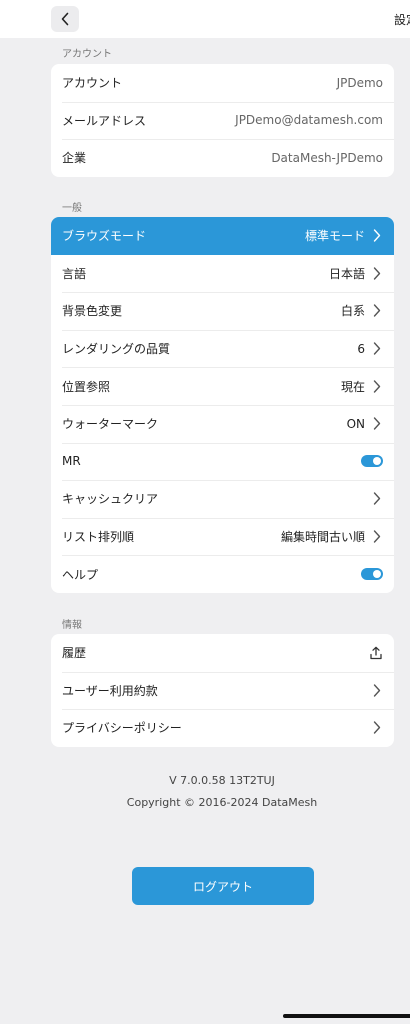 This screenshot has width=410, height=1024. I want to click on row-label: MR, so click(71, 461).